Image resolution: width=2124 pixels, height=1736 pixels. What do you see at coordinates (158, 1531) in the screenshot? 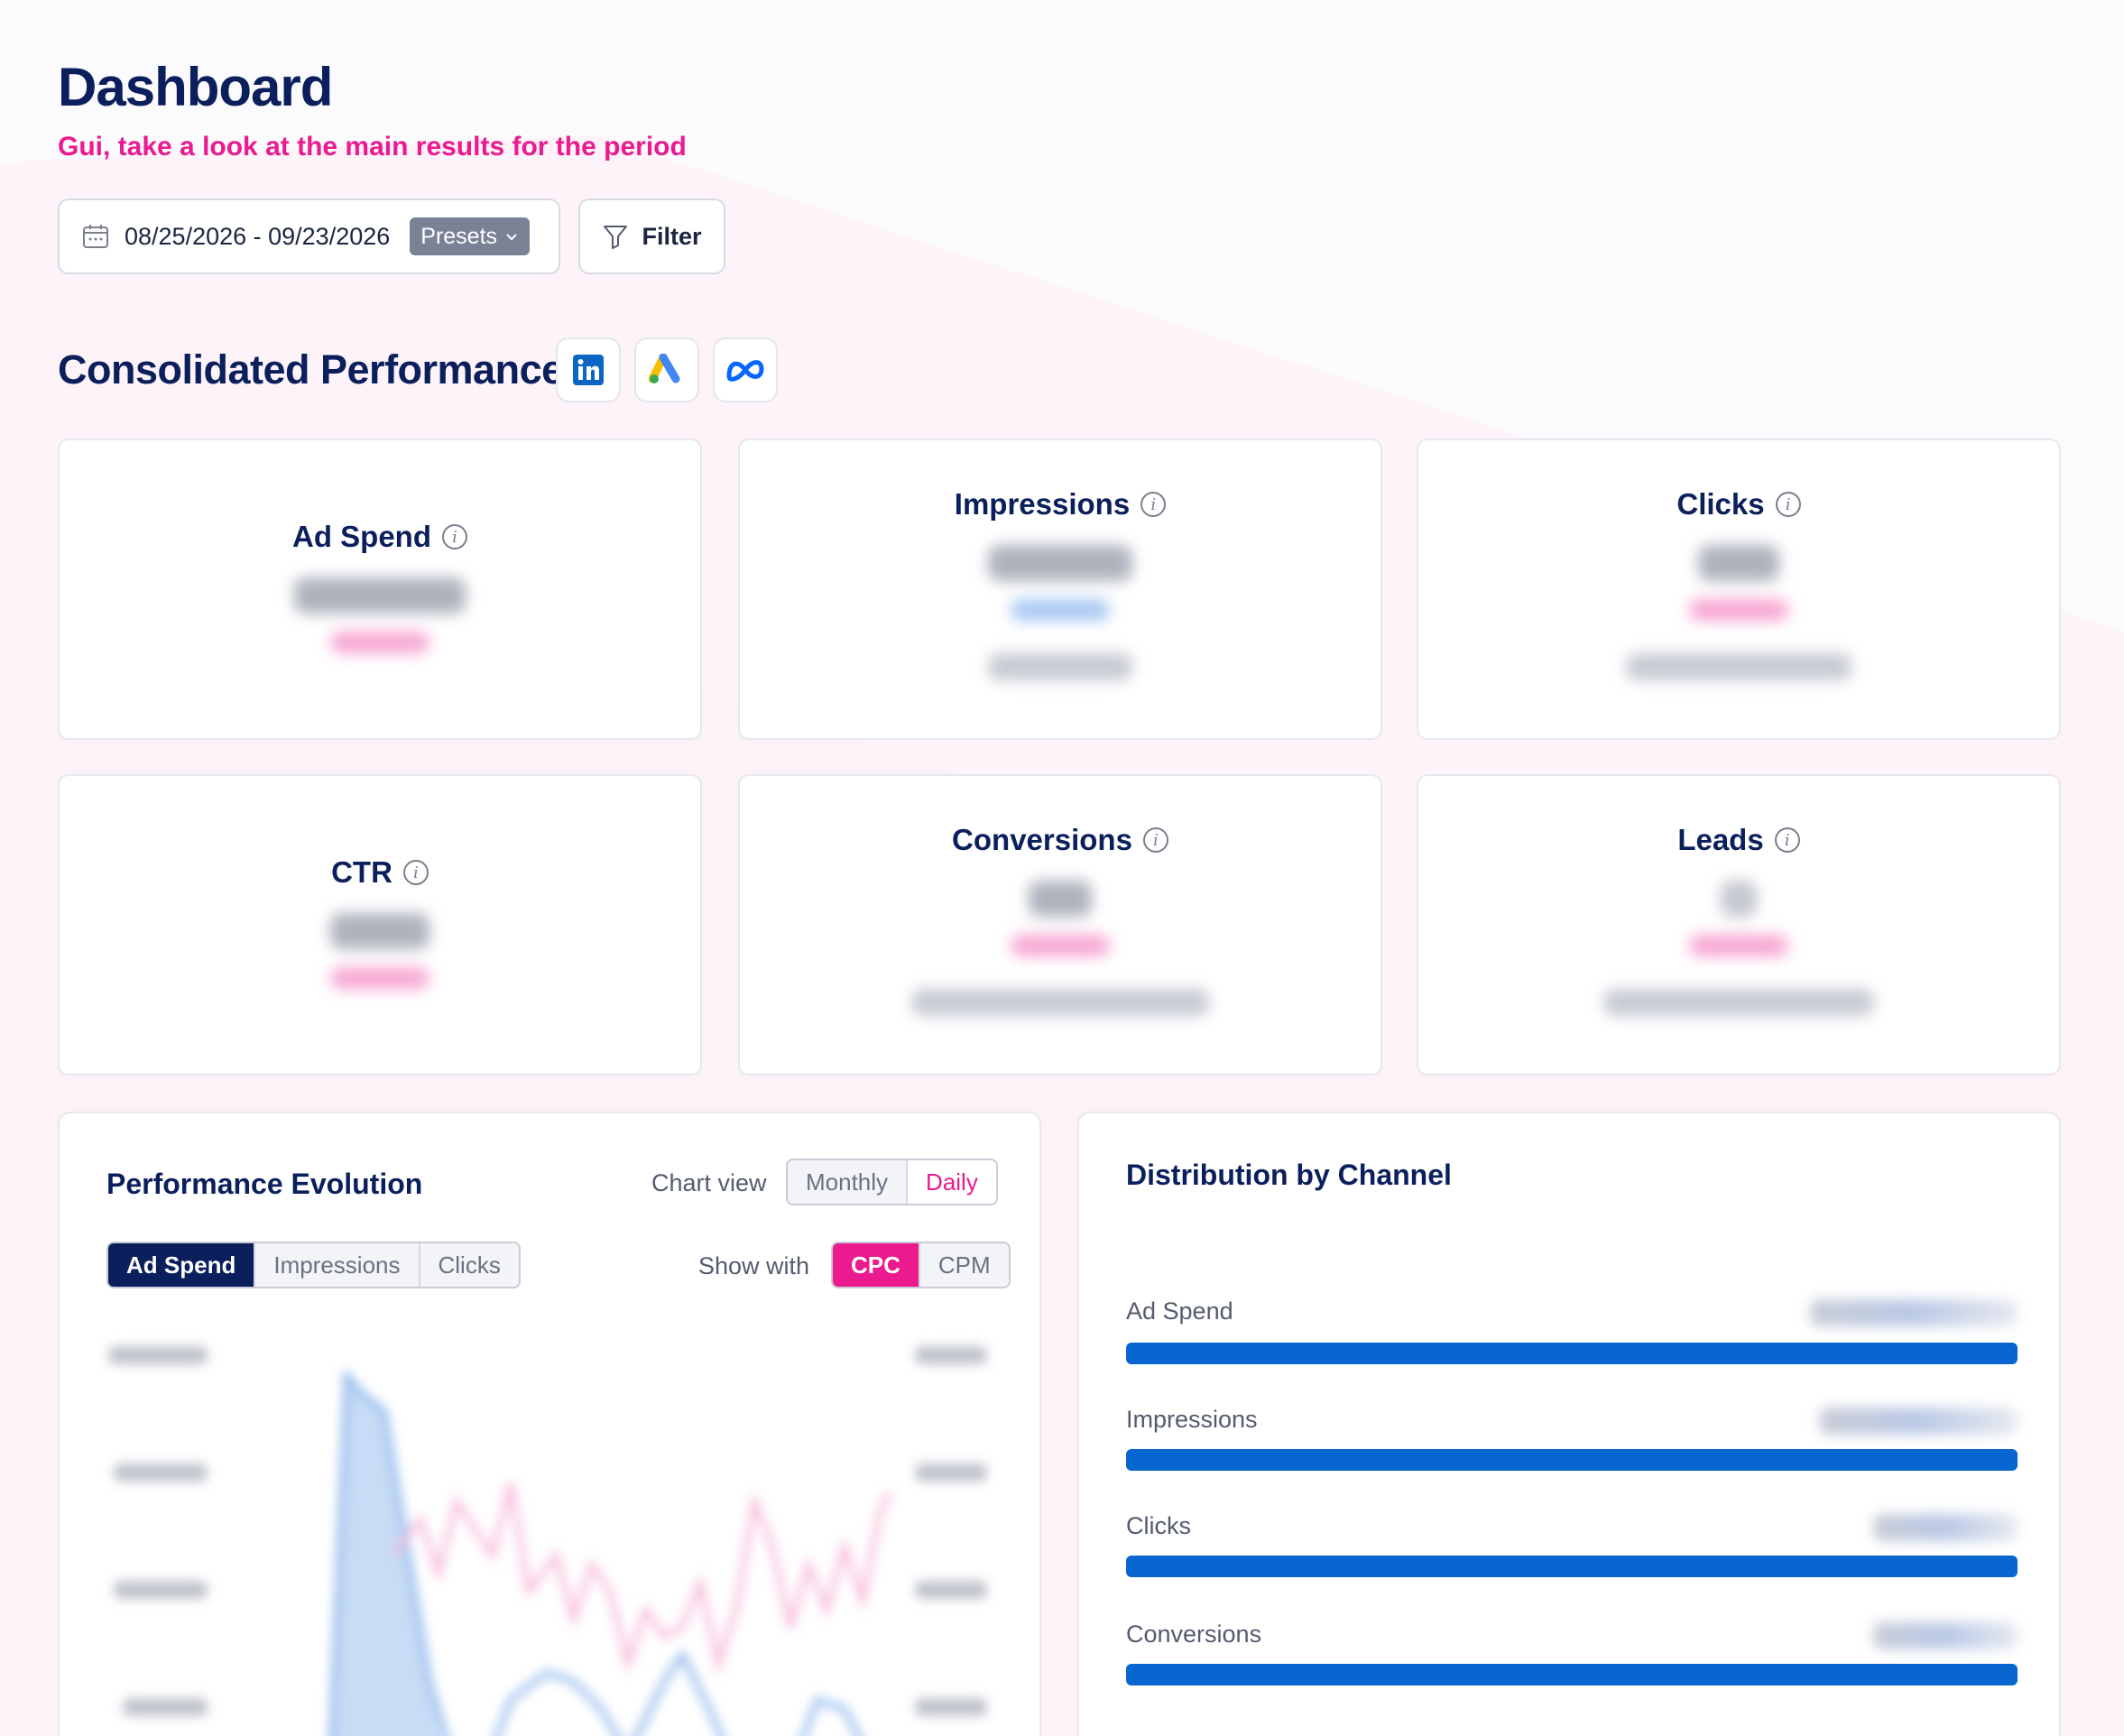
I see `y-axis-left-hidden` at bounding box center [158, 1531].